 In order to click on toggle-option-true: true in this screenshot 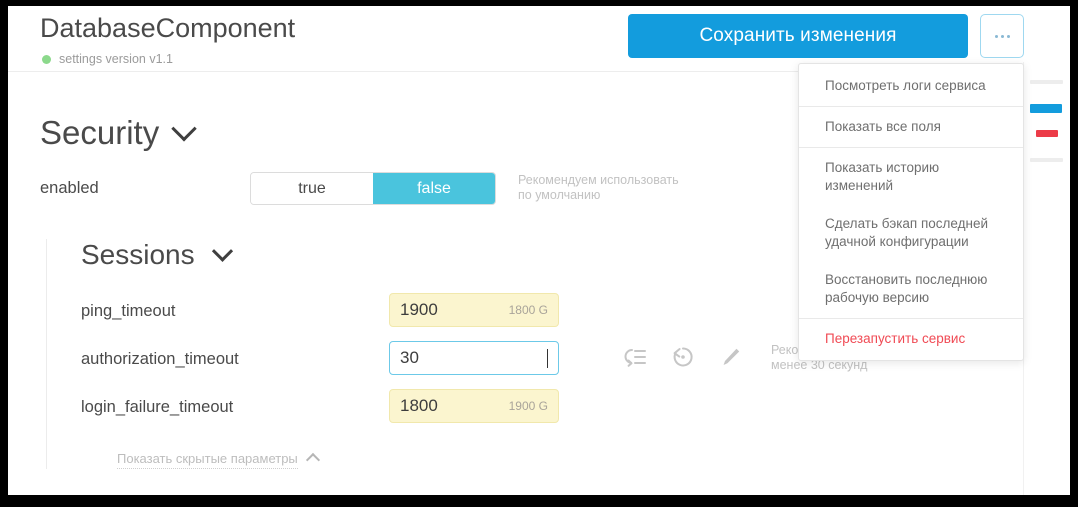, I will do `click(312, 188)`.